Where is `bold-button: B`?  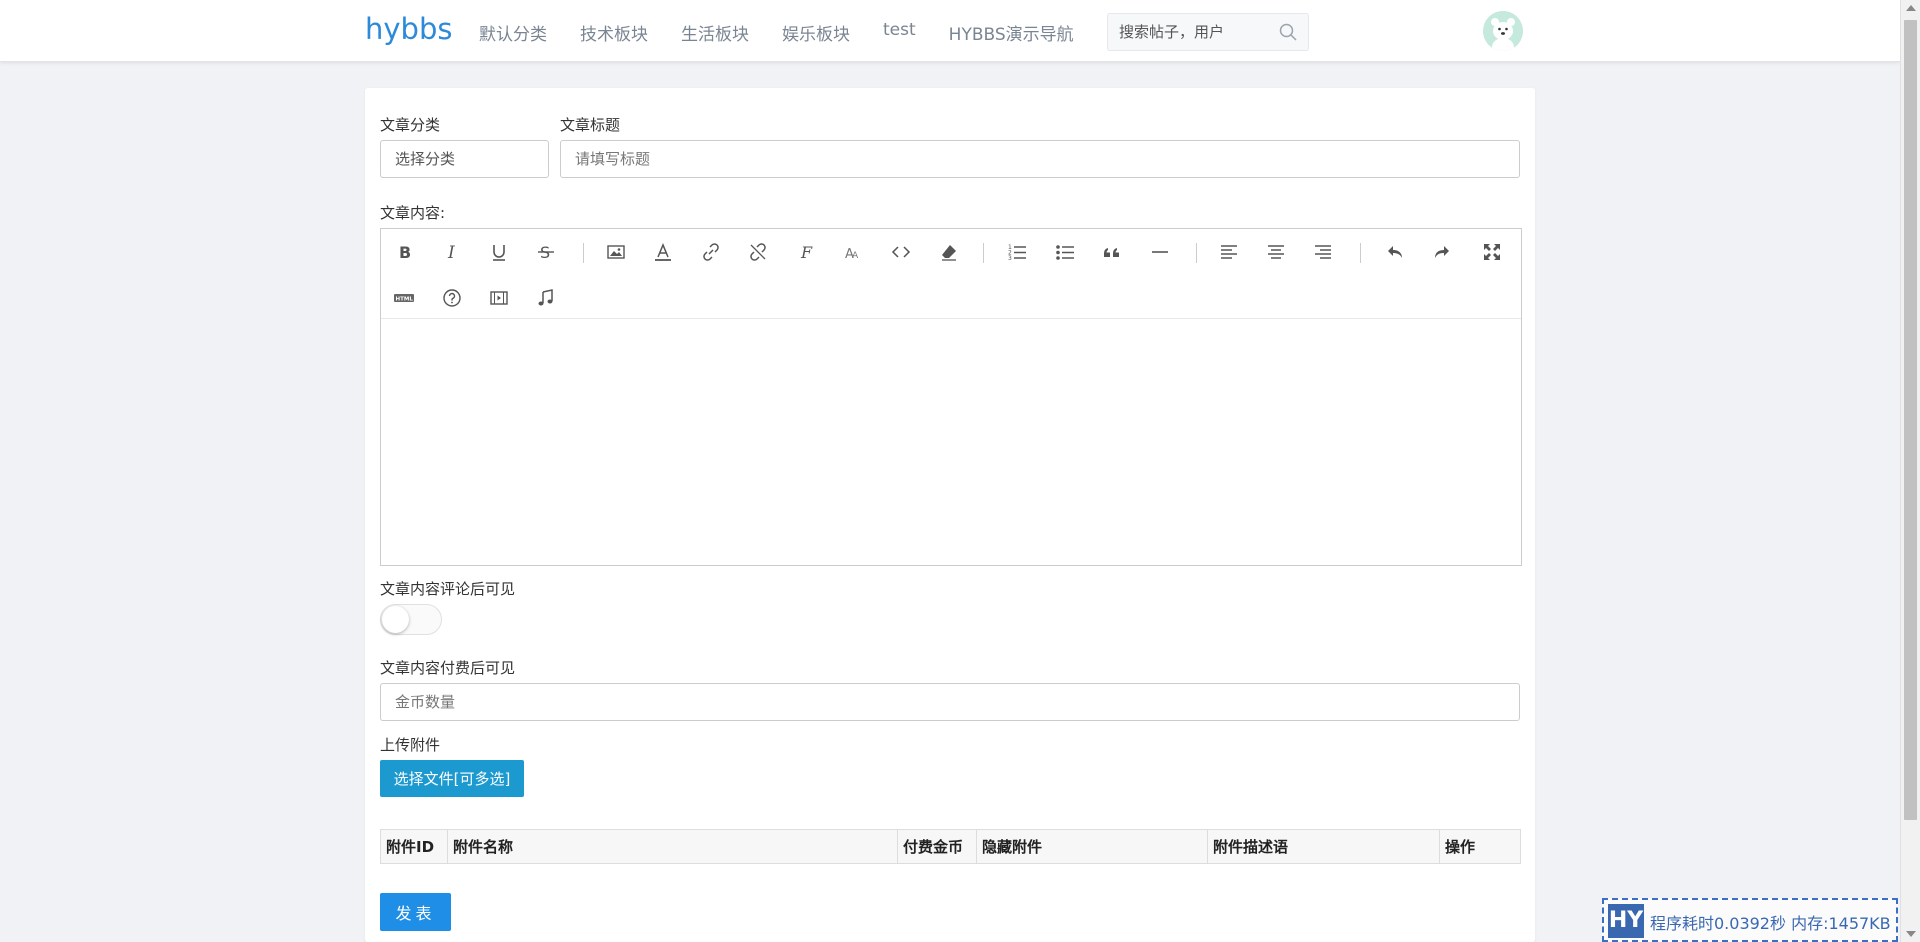
bold-button: B is located at coordinates (404, 252).